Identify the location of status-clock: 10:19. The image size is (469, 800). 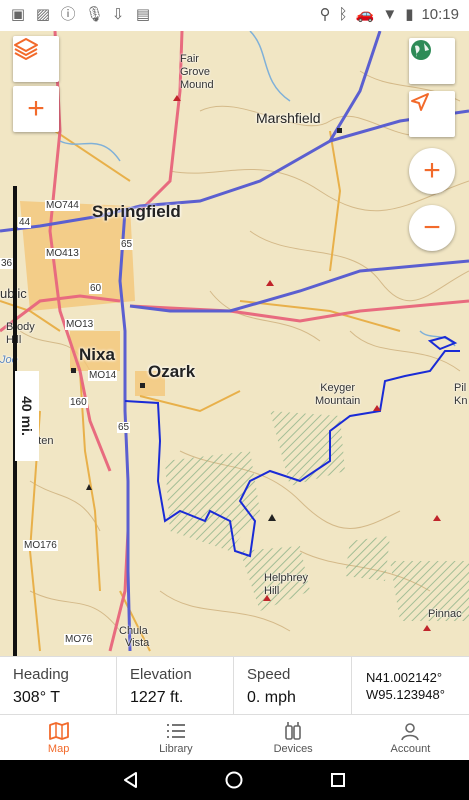
(440, 14).